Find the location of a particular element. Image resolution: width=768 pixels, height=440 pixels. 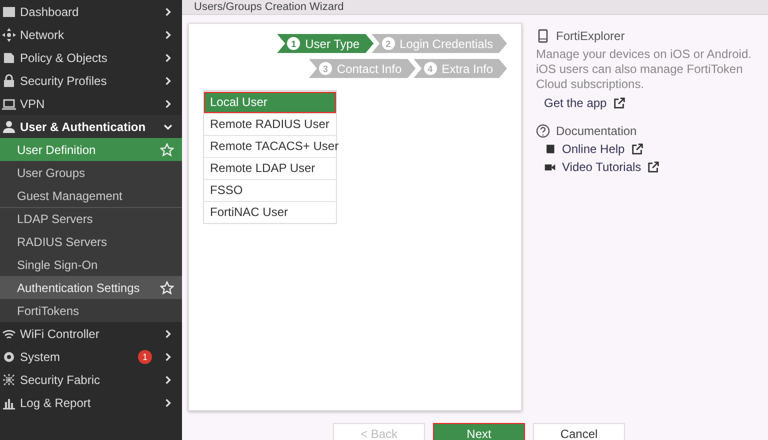

laptop-icon is located at coordinates (9, 103).